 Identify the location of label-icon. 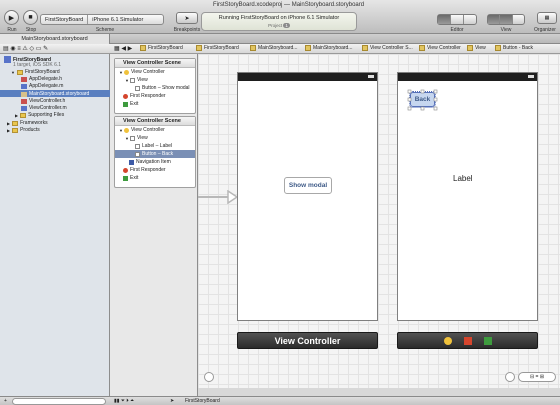
(137, 146).